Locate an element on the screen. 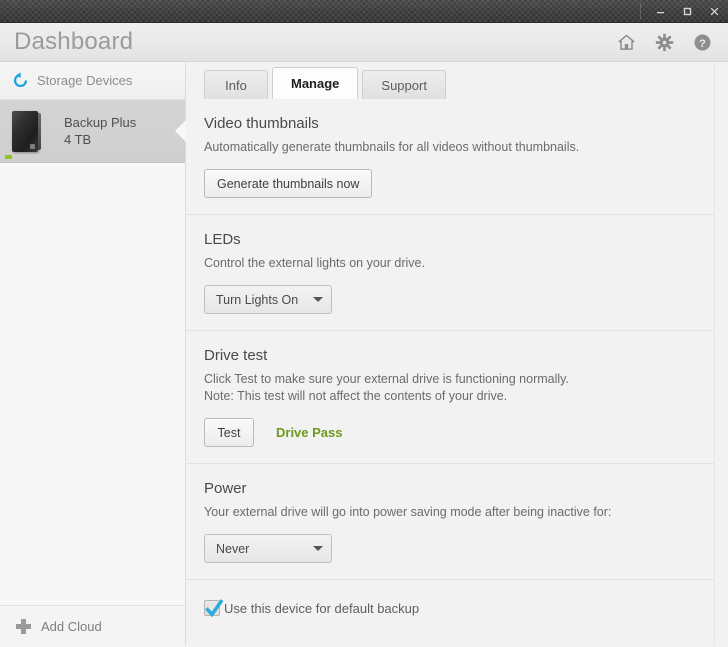  tab-support: Support is located at coordinates (404, 84).